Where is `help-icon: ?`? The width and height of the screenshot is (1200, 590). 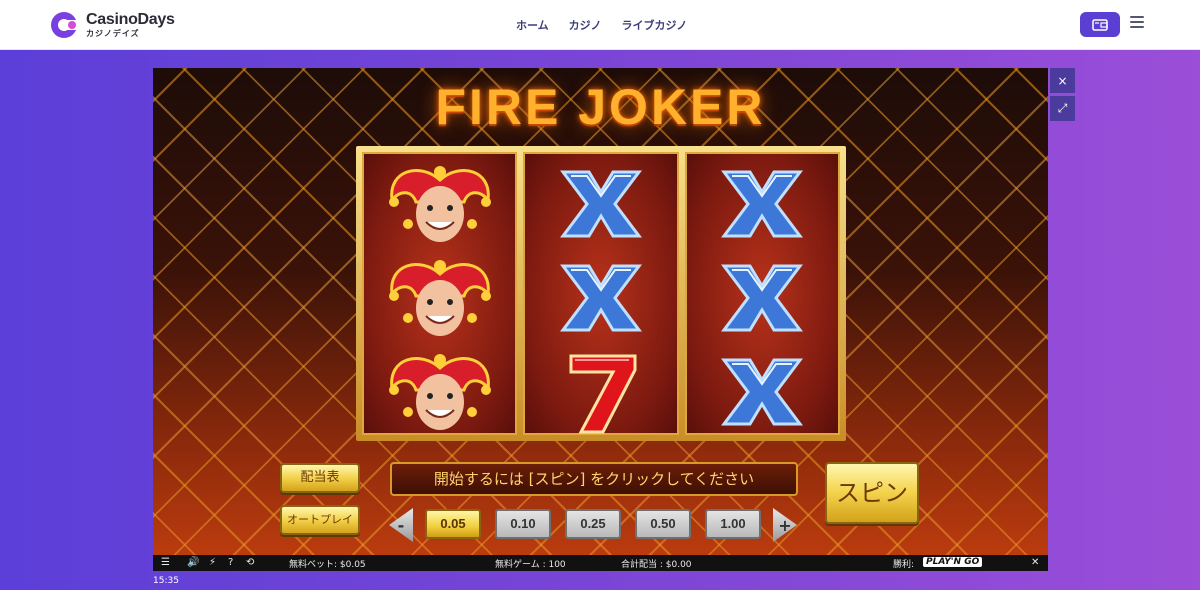 help-icon: ? is located at coordinates (230, 562).